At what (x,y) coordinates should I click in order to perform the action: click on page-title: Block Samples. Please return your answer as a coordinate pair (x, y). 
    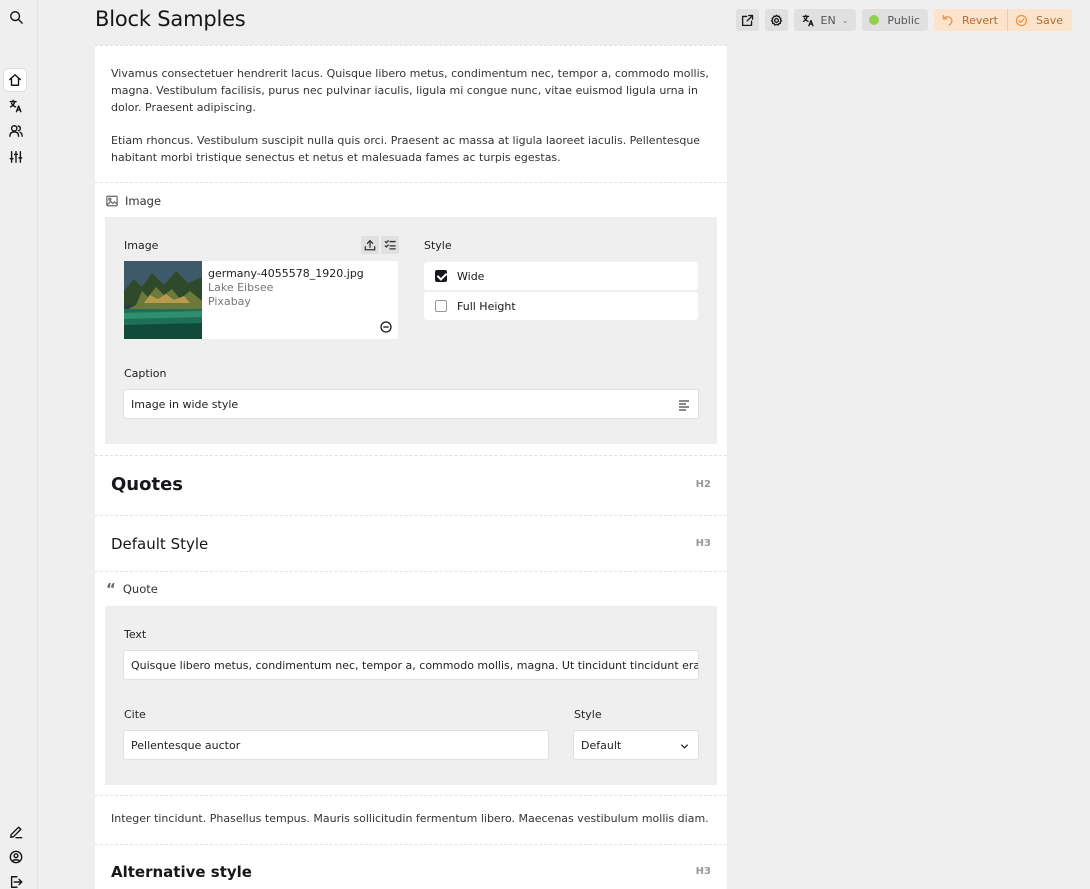
    Looking at the image, I should click on (170, 19).